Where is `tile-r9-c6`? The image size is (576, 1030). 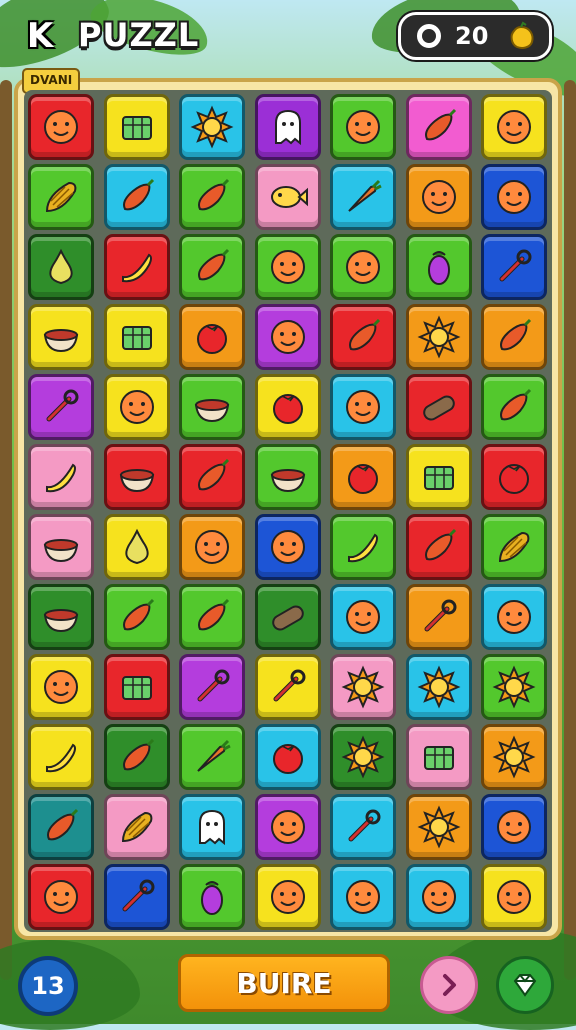 tile-r9-c6 is located at coordinates (438, 687).